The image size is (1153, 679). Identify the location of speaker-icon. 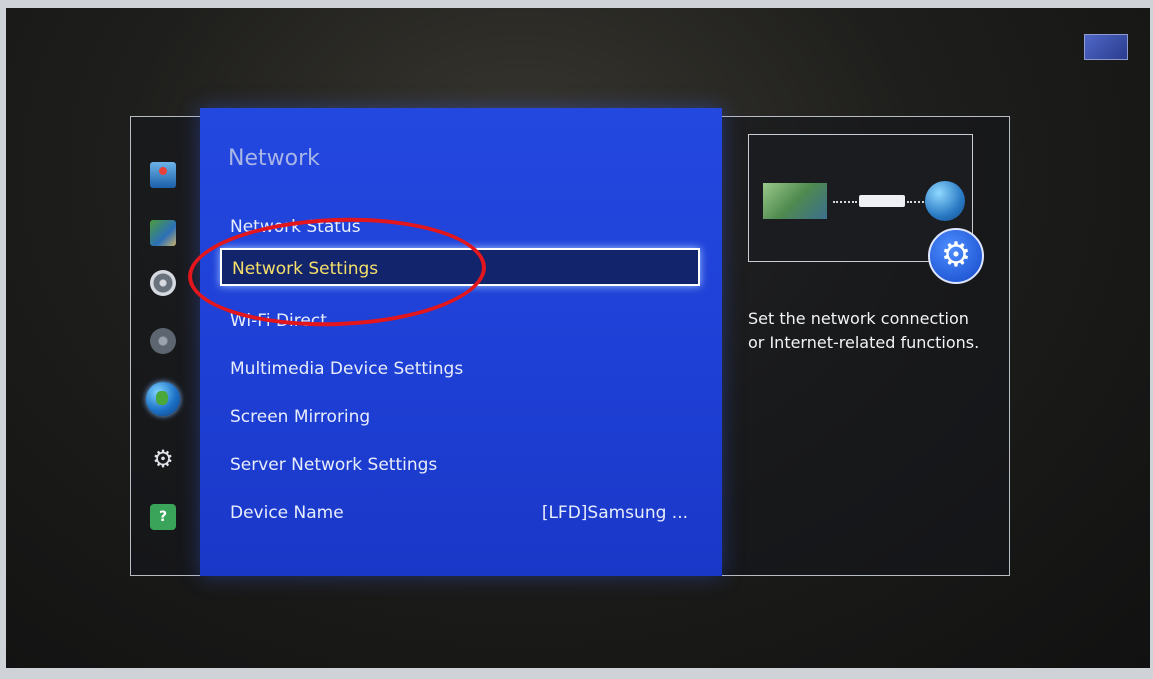
(163, 341).